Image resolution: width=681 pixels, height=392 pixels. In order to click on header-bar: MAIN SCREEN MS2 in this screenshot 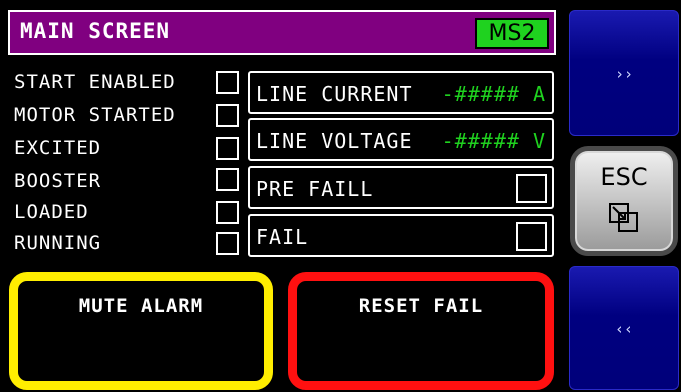, I will do `click(282, 32)`.